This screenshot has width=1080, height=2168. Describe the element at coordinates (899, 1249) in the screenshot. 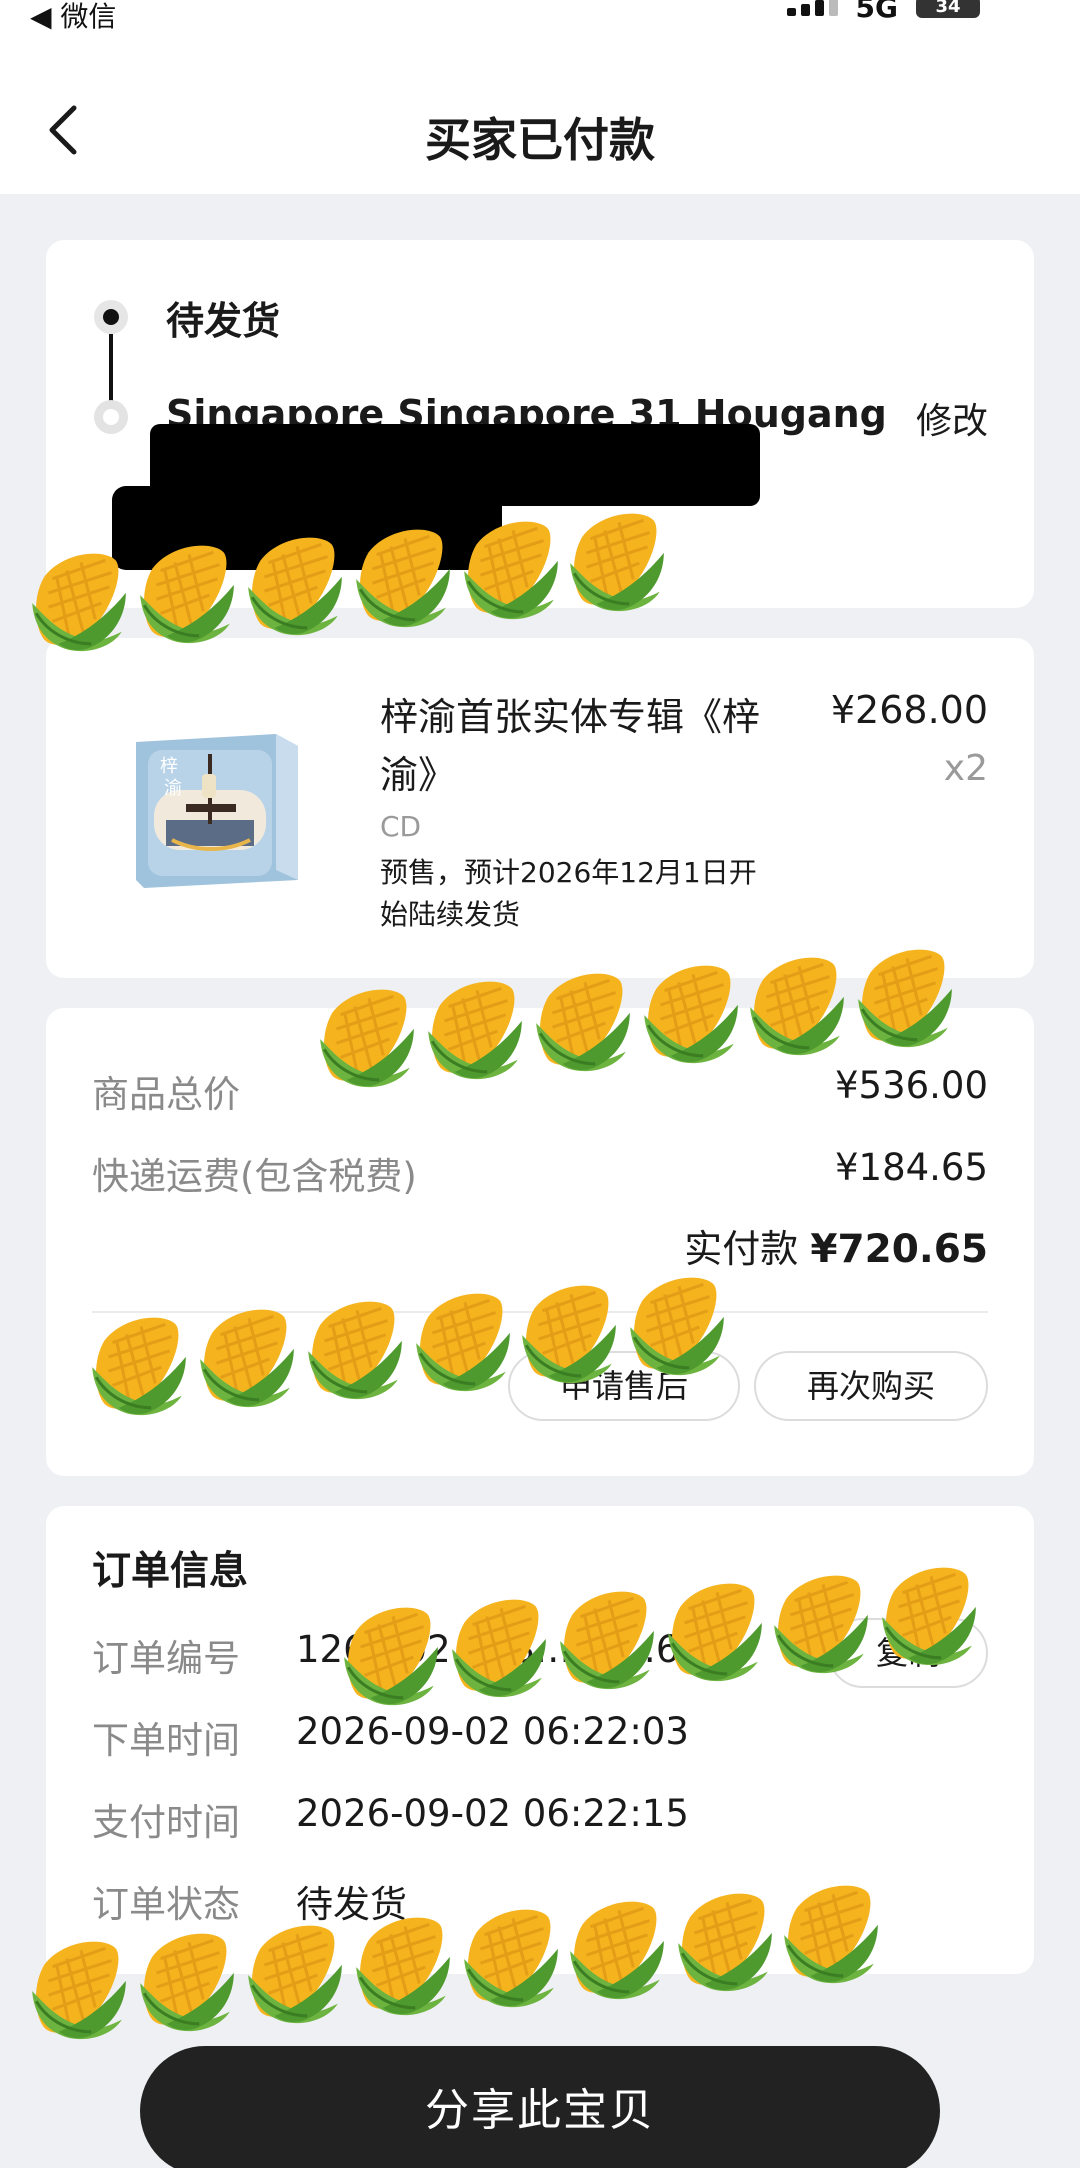

I see `paid-total-value: ¥720.65` at that location.